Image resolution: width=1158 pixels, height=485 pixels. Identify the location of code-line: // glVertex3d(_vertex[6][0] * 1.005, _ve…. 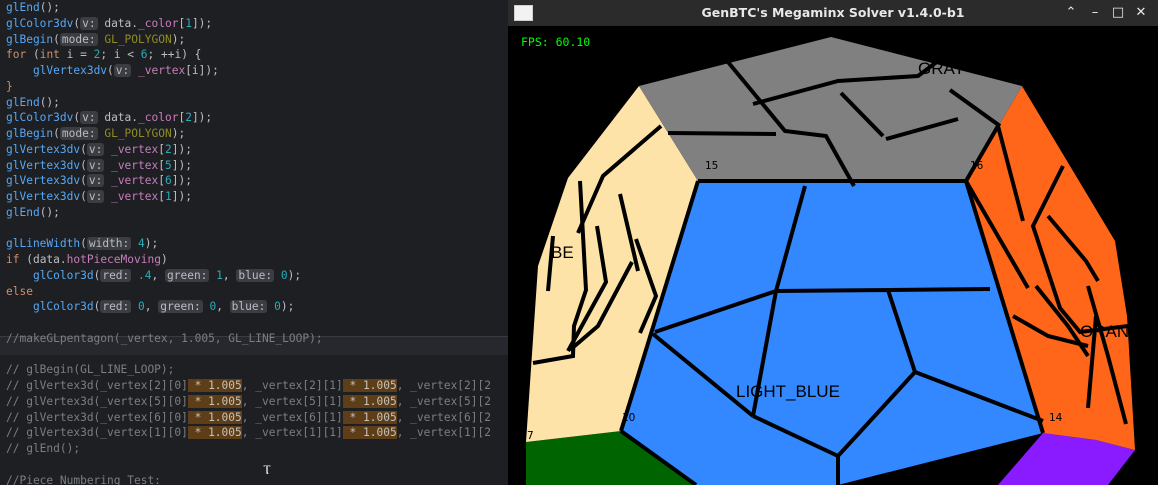
(248, 418).